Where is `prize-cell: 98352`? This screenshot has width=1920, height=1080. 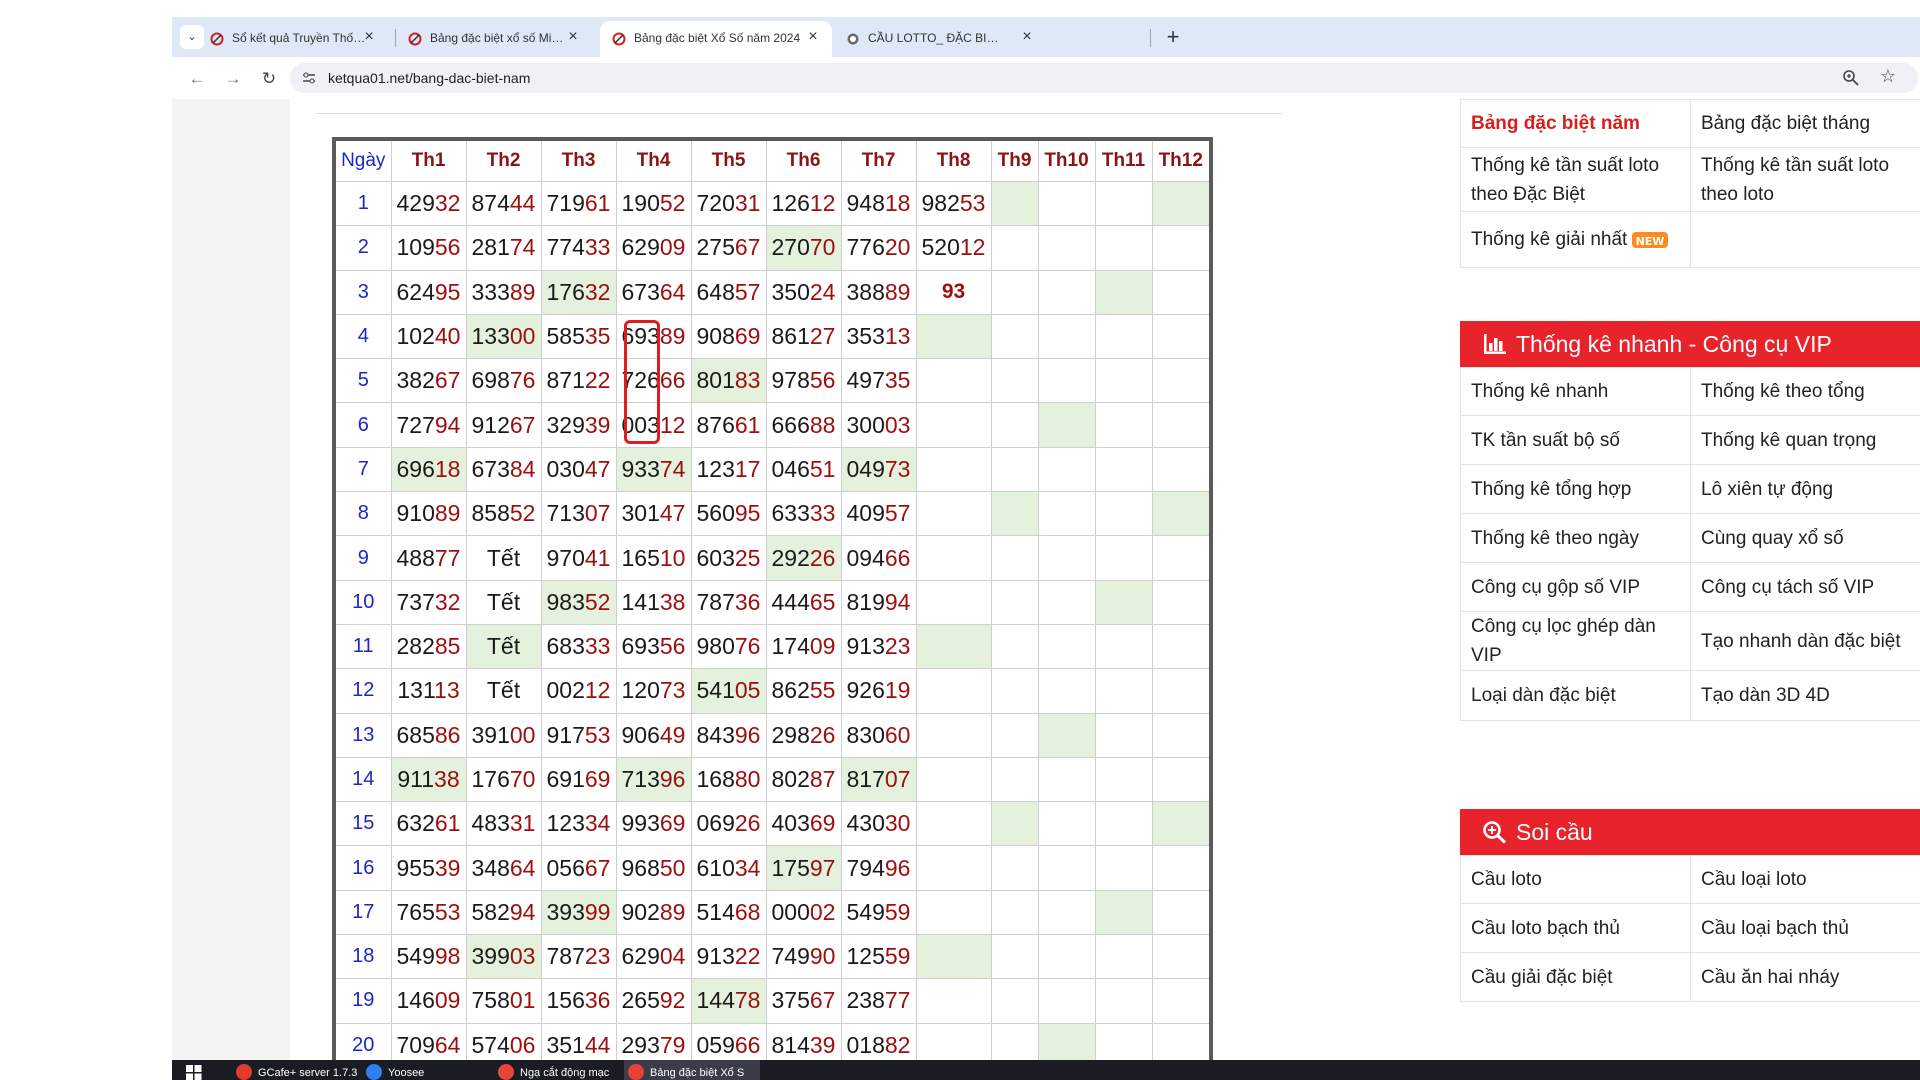
prize-cell: 98352 is located at coordinates (578, 602).